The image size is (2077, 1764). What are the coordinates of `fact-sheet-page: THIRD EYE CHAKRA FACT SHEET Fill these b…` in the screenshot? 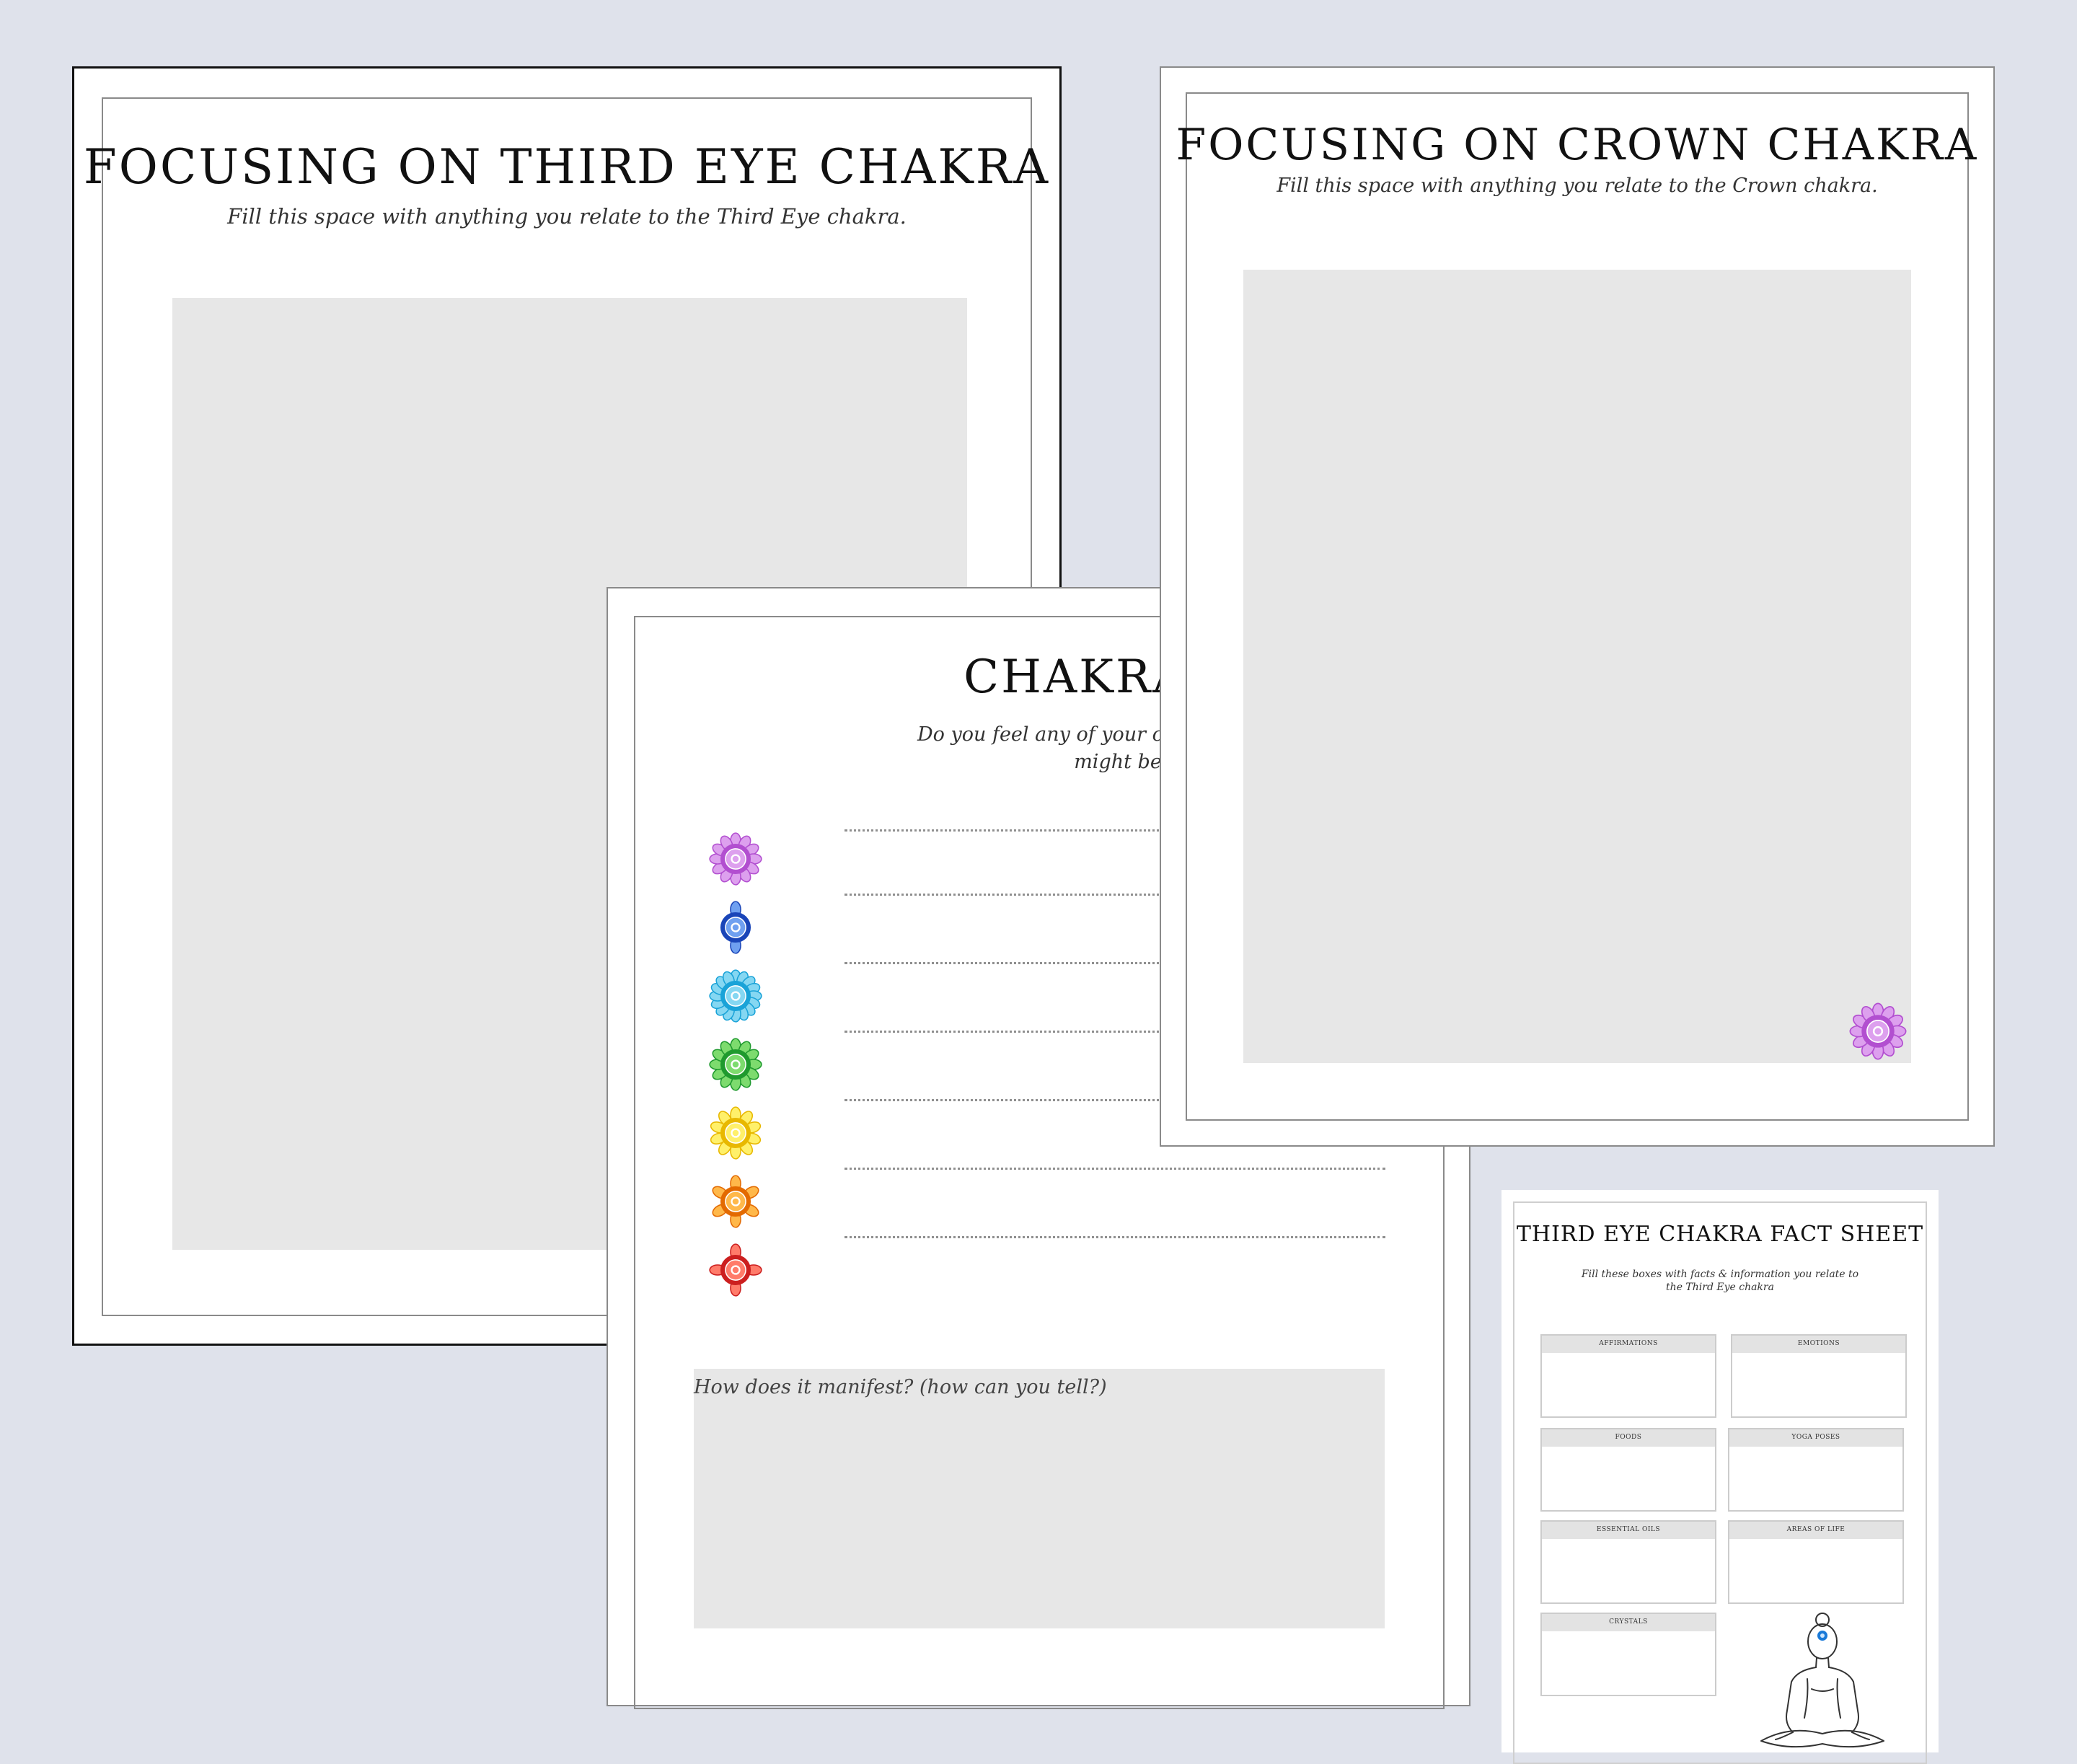 It's located at (1720, 1477).